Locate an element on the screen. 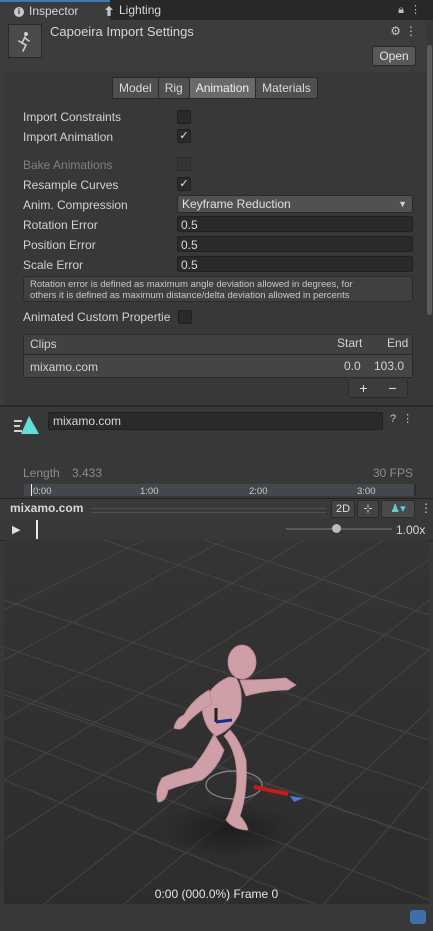 The image size is (433, 931). frame-readout: 0:00 (000.0%) Frame 0 is located at coordinates (216, 894).